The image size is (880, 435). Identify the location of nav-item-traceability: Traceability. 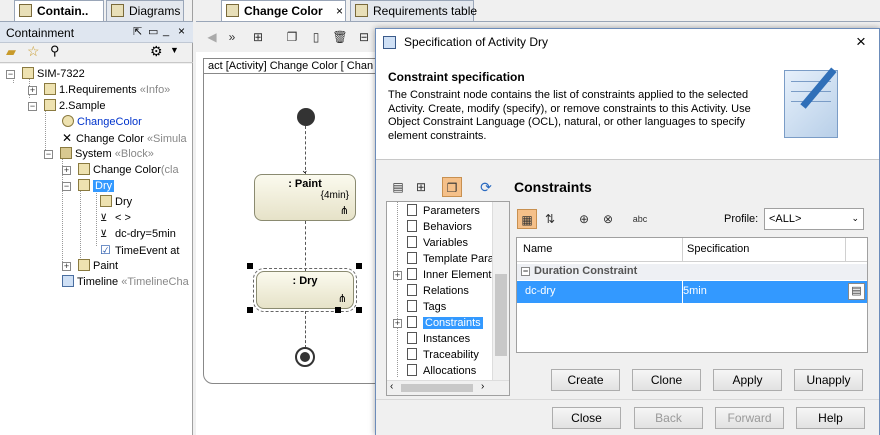
(443, 355).